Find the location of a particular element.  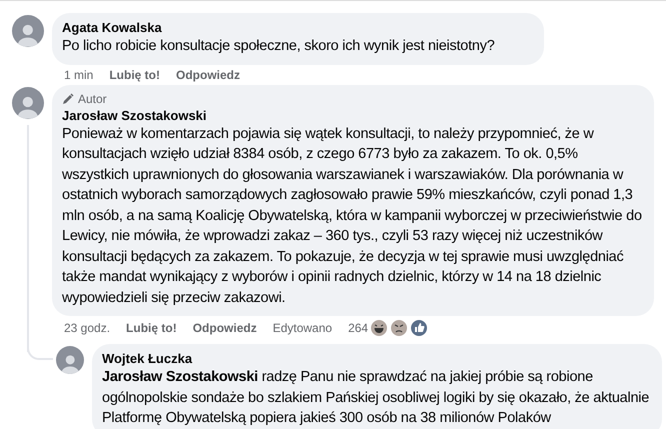

comment-time: 1 min is located at coordinates (79, 75).